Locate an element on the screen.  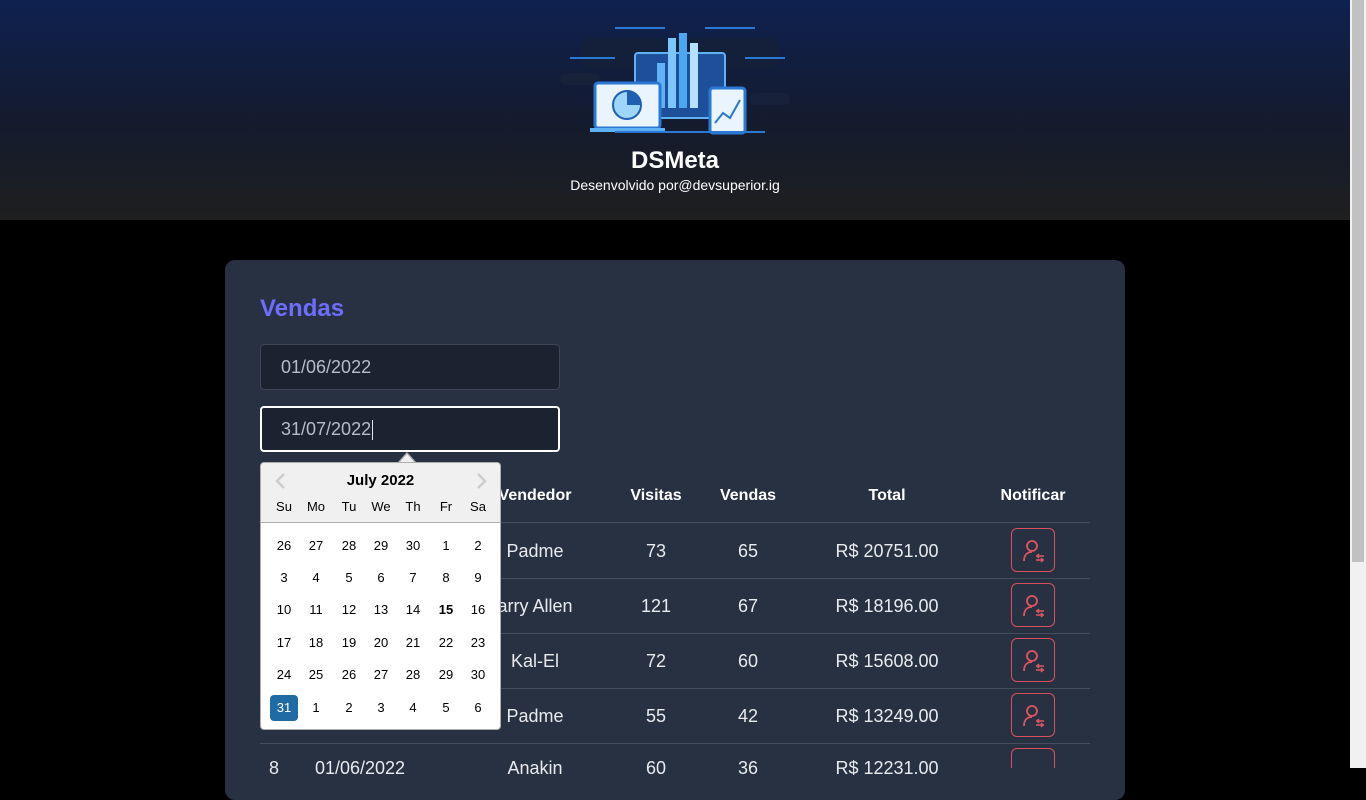
text-caret is located at coordinates (373, 430).